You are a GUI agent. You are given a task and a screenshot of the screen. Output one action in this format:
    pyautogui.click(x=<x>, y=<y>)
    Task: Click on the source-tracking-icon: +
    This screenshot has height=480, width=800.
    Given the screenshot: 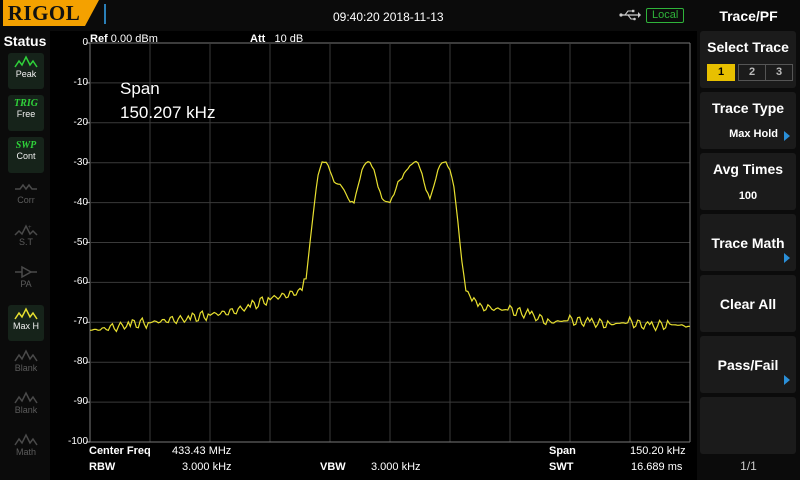 What is the action you would take?
    pyautogui.click(x=26, y=230)
    